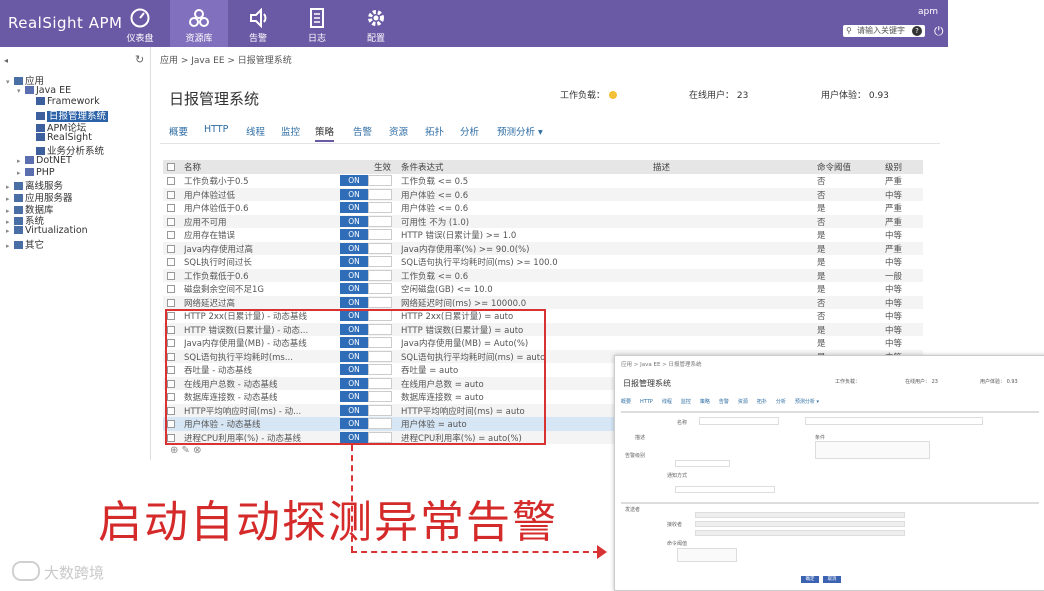 This screenshot has width=1044, height=591. What do you see at coordinates (543, 235) in the screenshot?
I see `table-row: 应用存在错误 ON HTTP 错误(日累计量) >= 1.0 是 中等` at bounding box center [543, 235].